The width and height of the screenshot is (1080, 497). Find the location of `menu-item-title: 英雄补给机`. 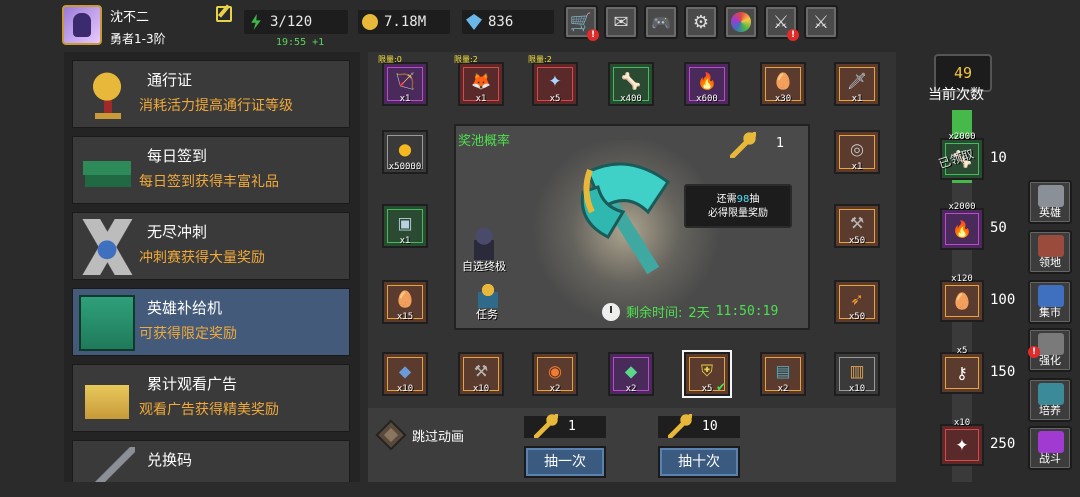

menu-item-title: 英雄补给机 is located at coordinates (185, 308).